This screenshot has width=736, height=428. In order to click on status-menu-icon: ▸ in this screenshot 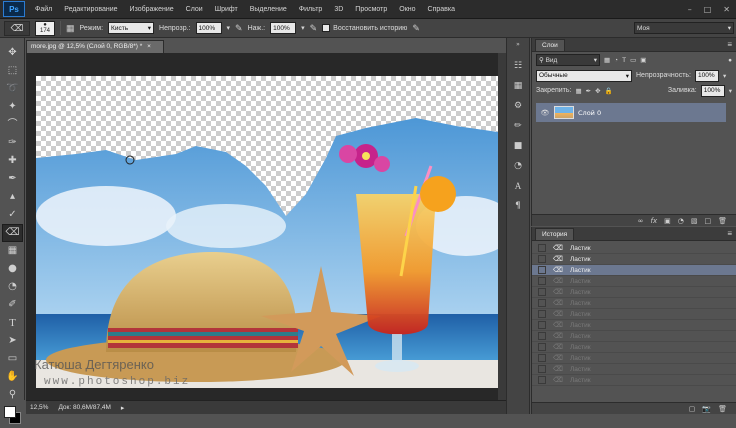, I will do `click(123, 408)`.